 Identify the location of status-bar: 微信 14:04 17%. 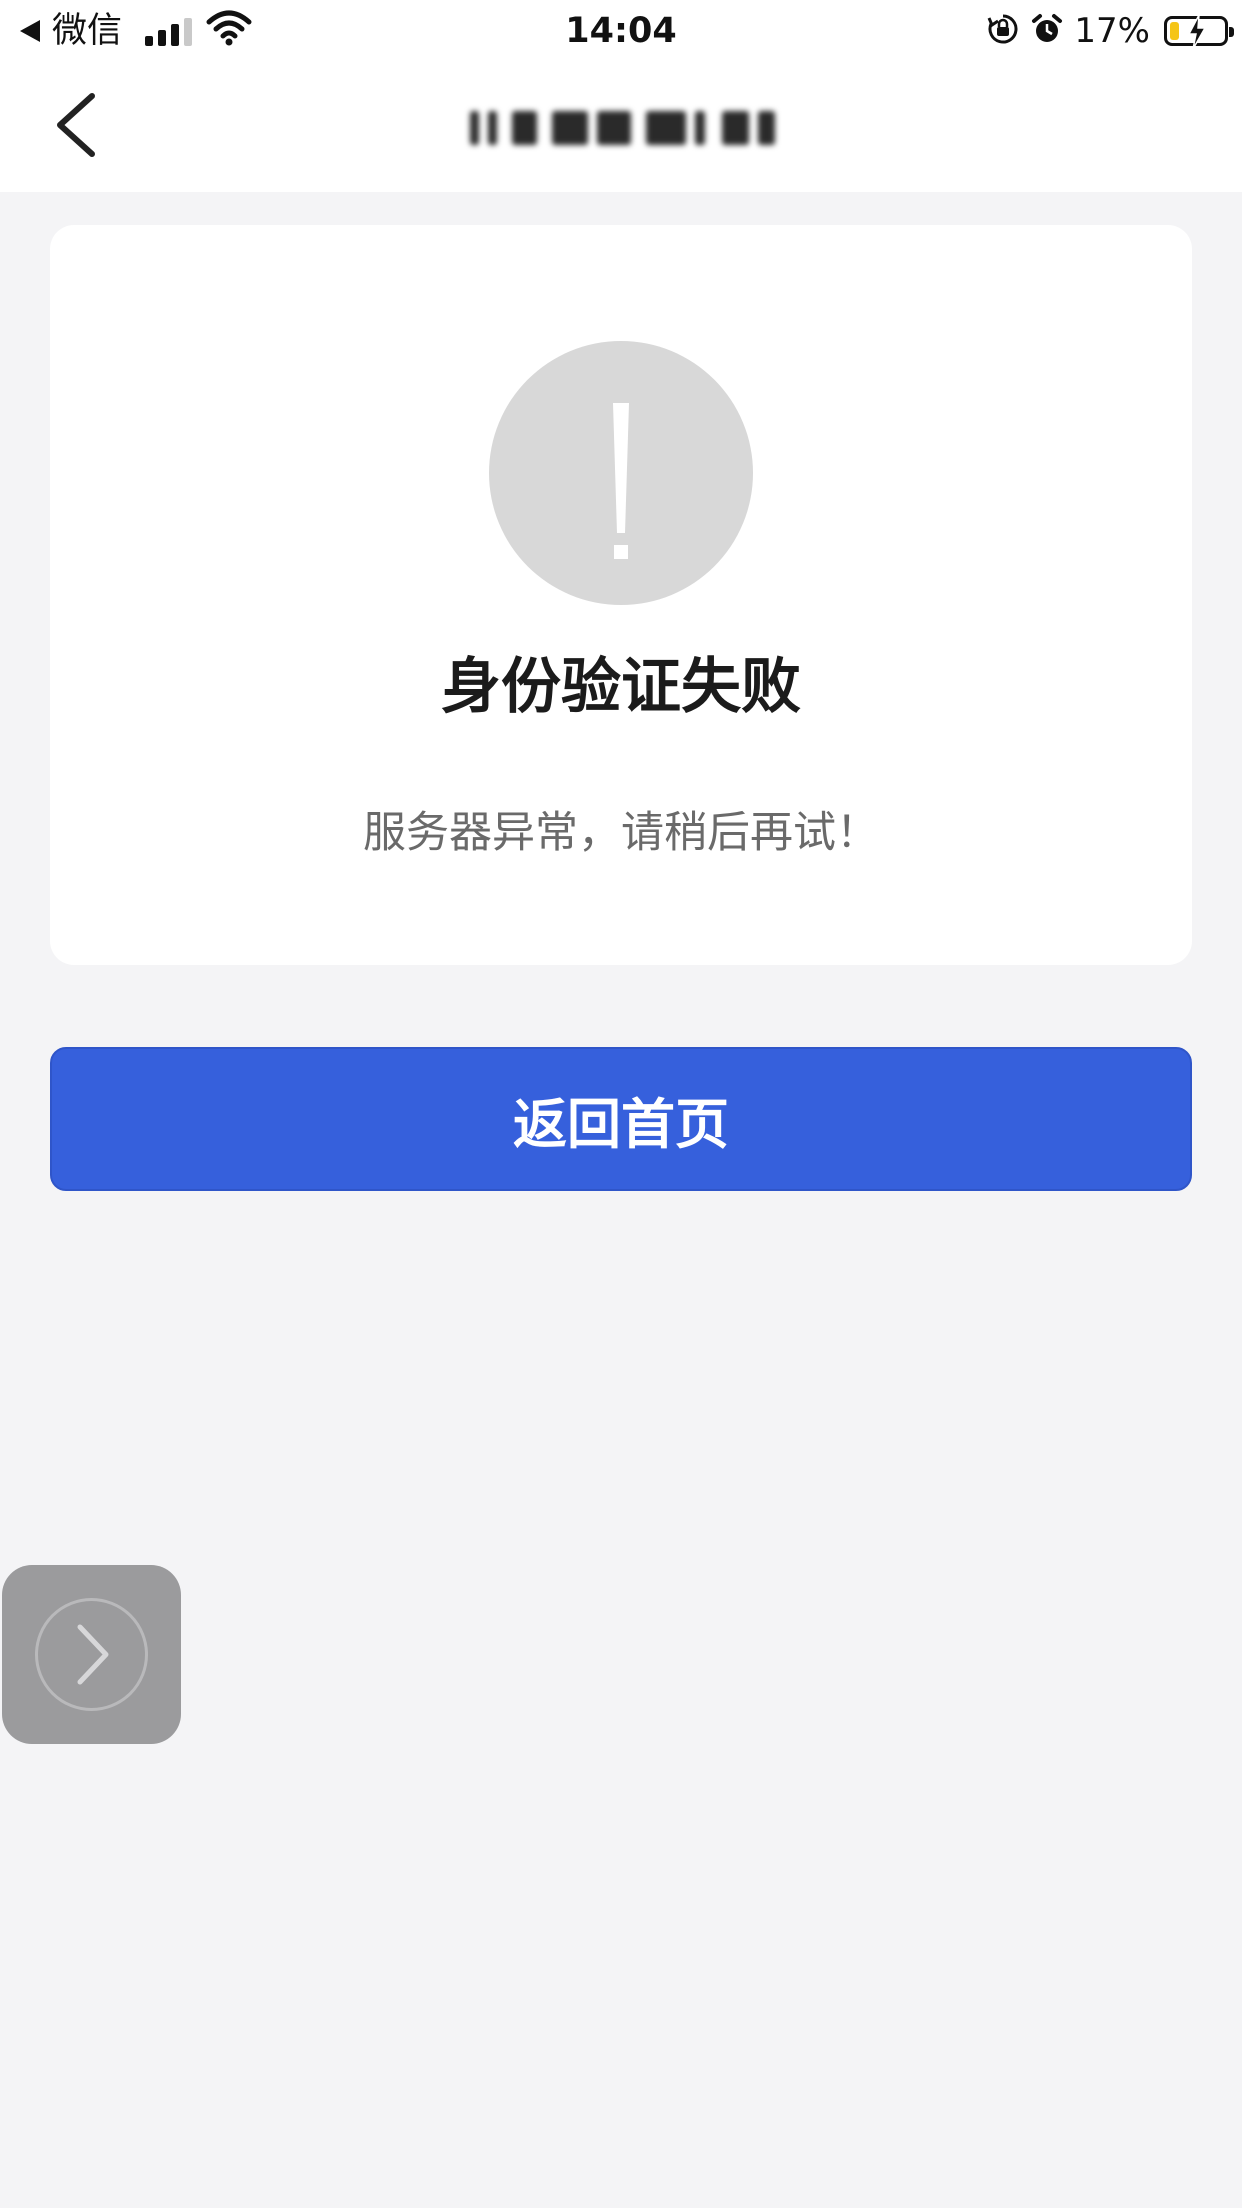
(621, 31).